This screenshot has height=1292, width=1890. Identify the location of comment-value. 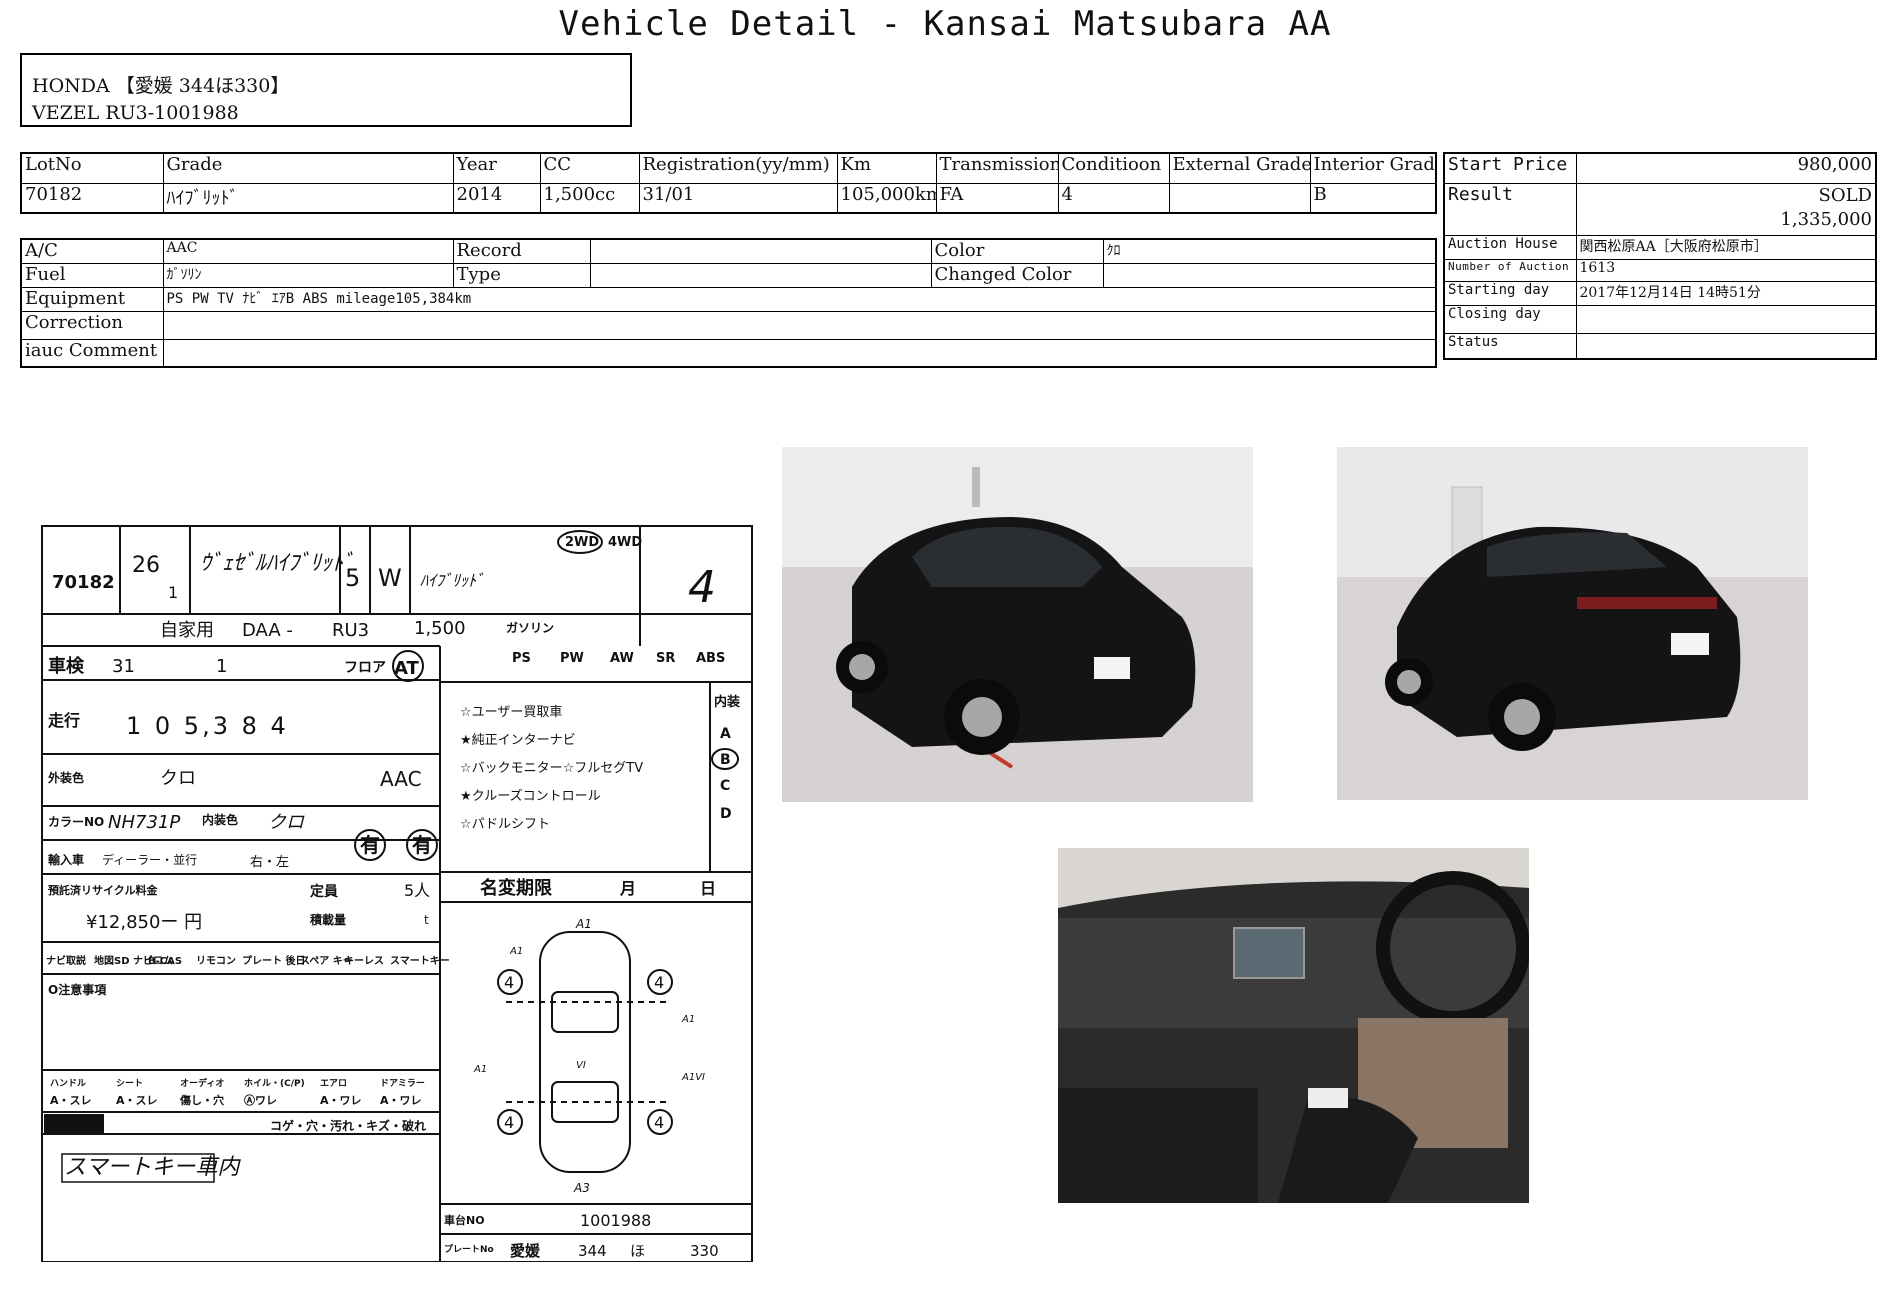
(799, 353).